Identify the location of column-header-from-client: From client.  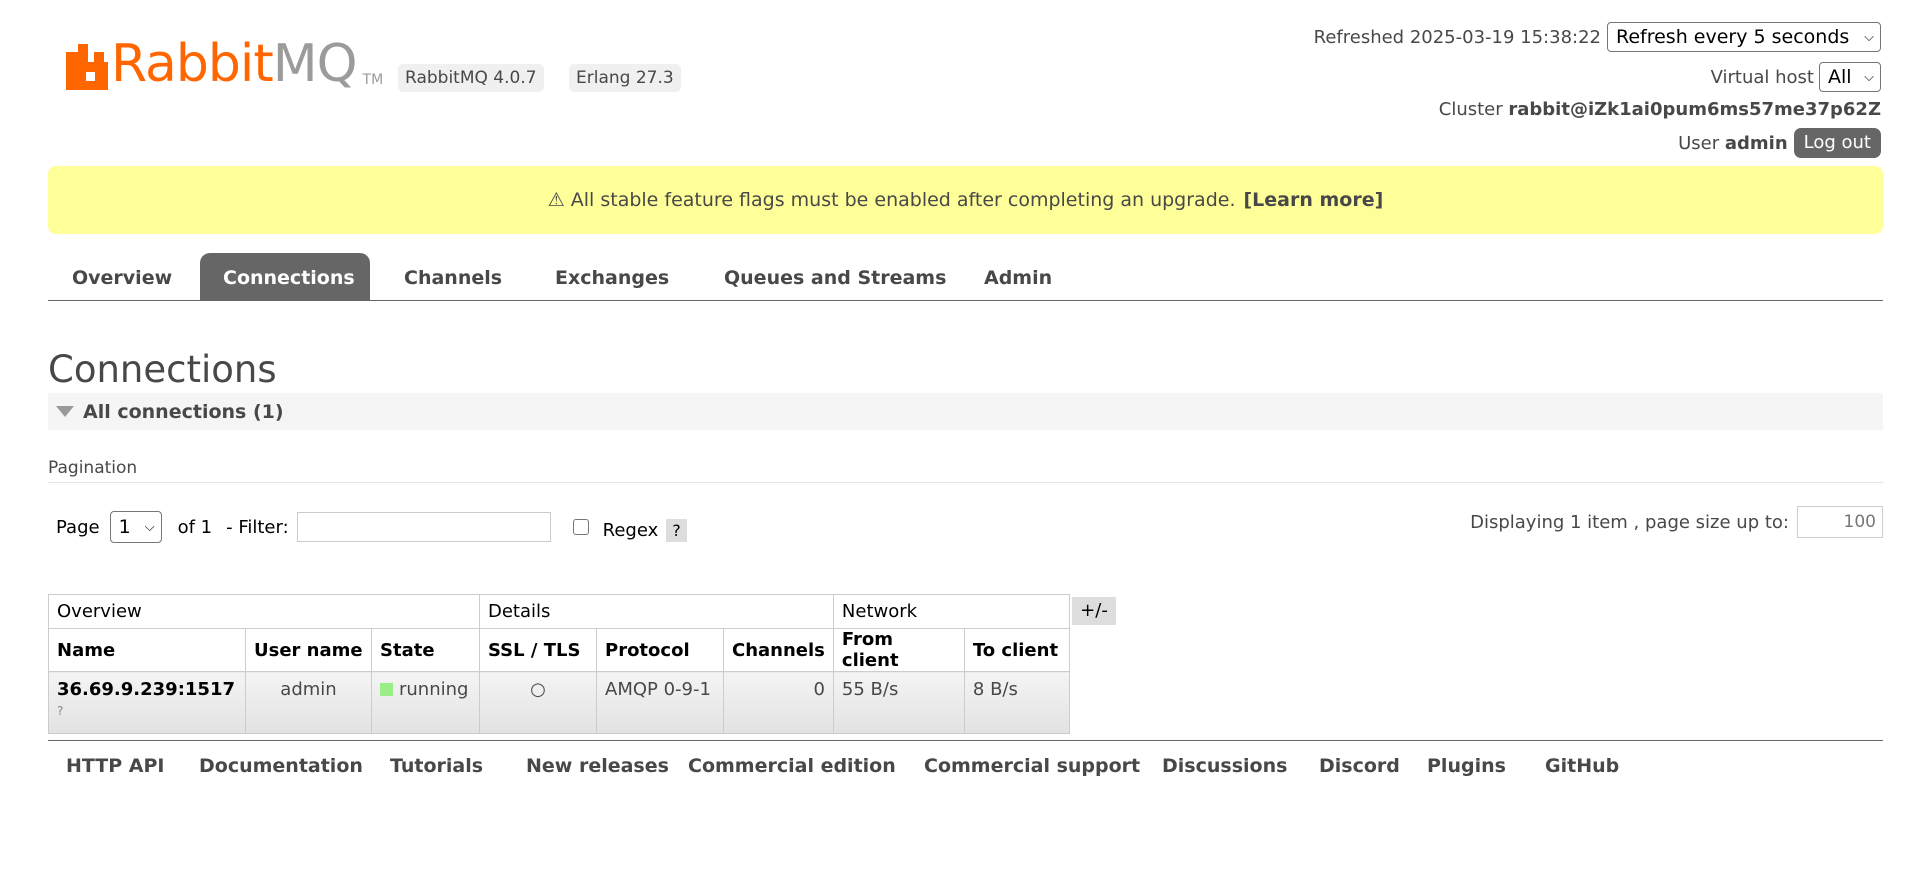
(898, 650).